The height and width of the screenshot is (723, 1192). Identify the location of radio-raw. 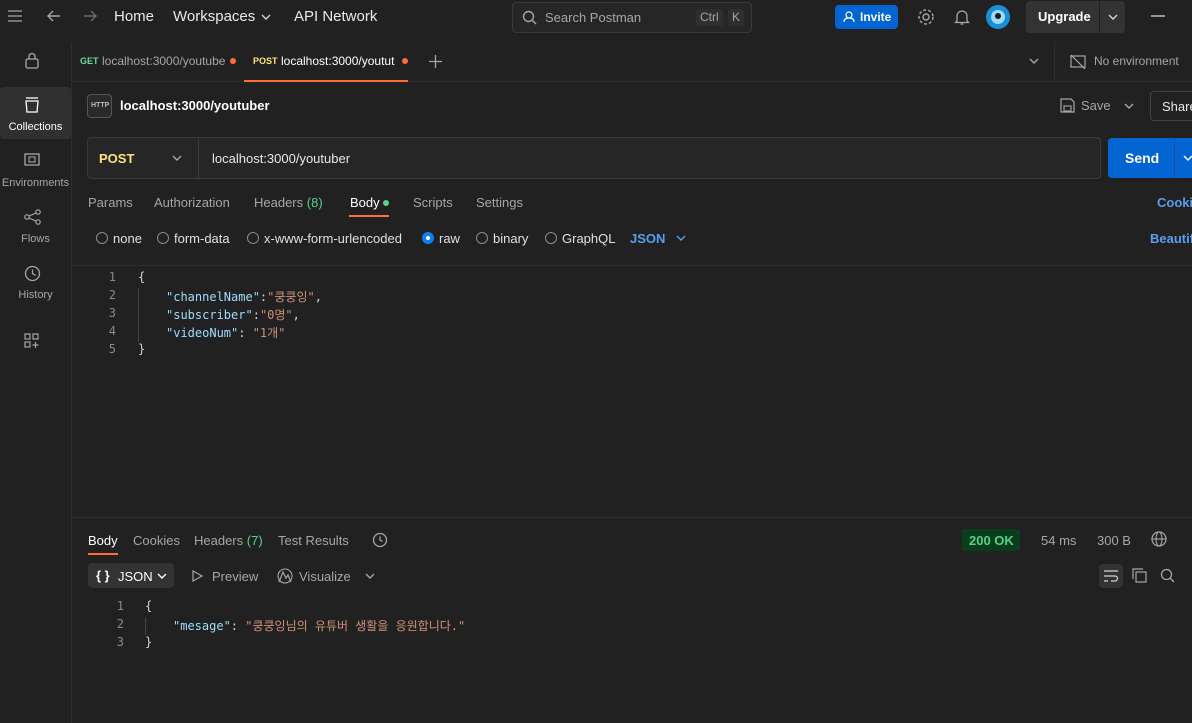
(428, 238).